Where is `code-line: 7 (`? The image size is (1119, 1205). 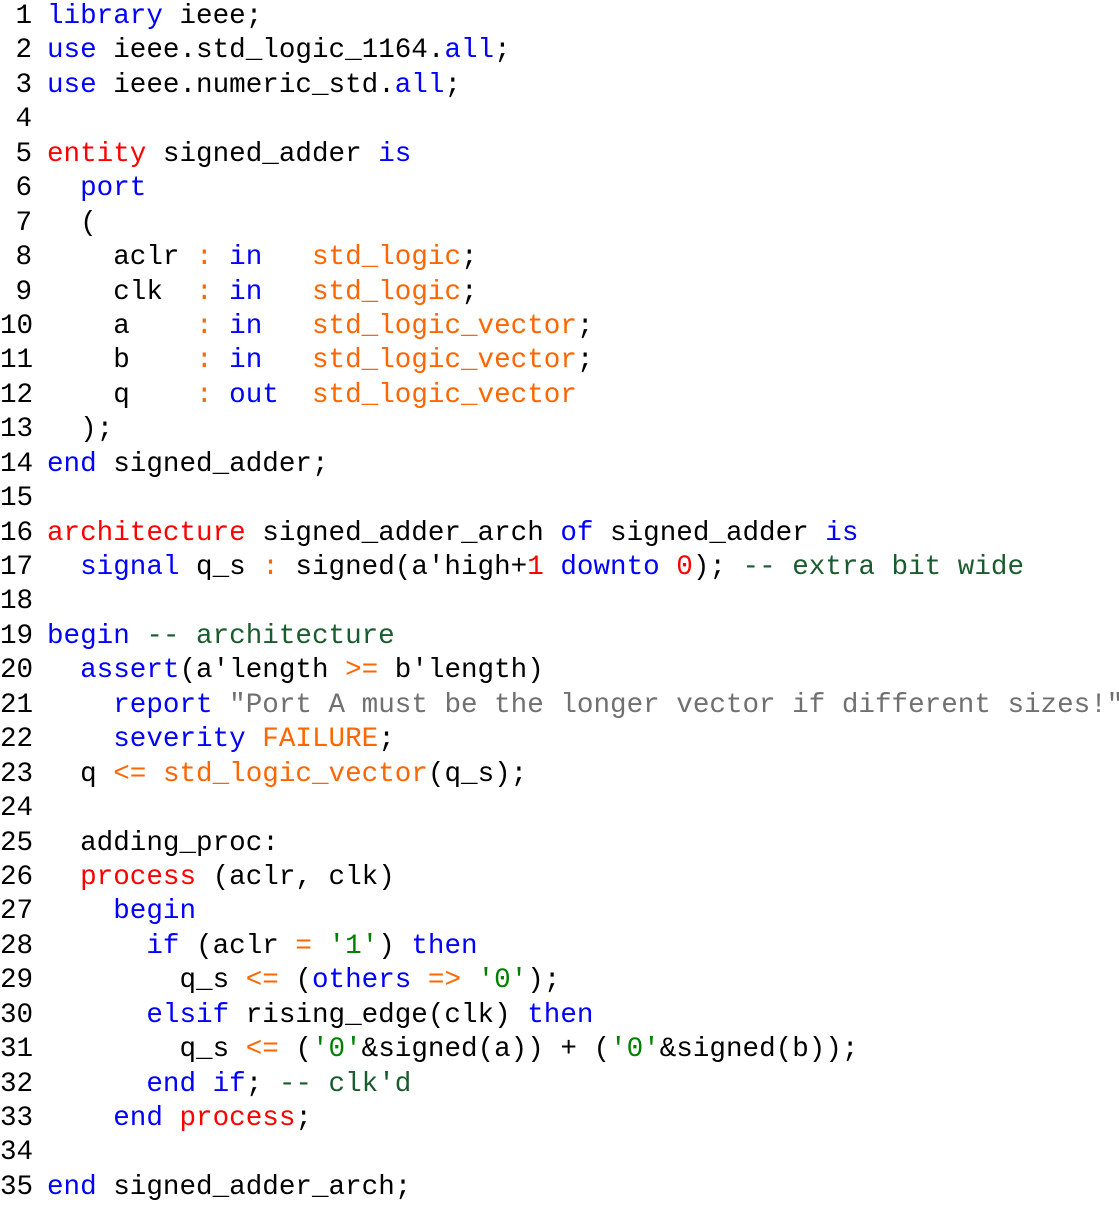
code-line: 7 ( is located at coordinates (559, 224).